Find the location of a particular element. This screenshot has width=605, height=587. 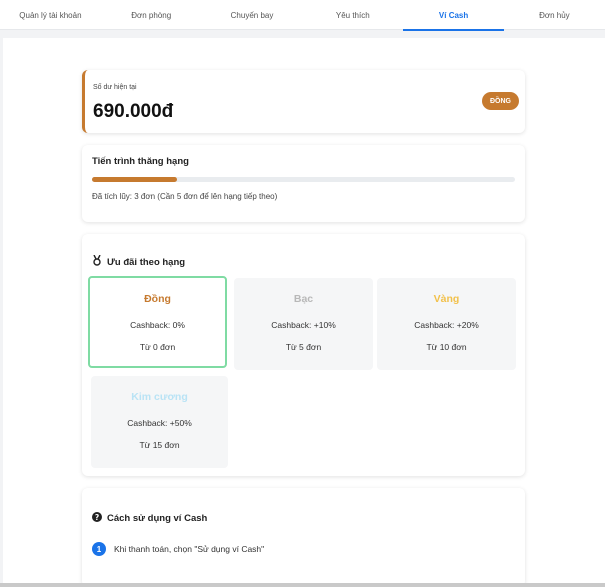

tier-requirement: Từ 0 đơn is located at coordinates (157, 347).